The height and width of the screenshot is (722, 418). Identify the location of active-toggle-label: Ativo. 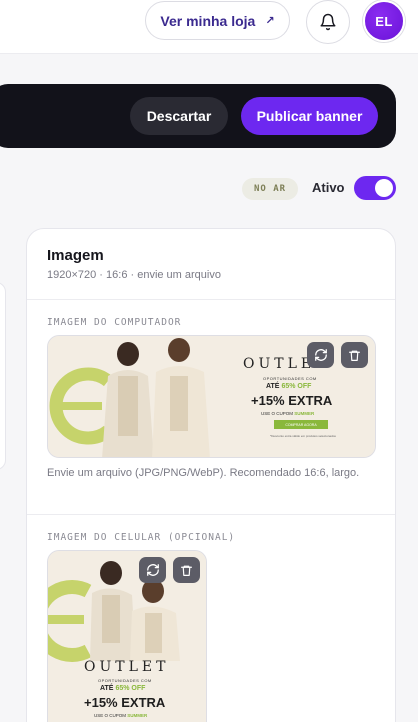
(328, 187).